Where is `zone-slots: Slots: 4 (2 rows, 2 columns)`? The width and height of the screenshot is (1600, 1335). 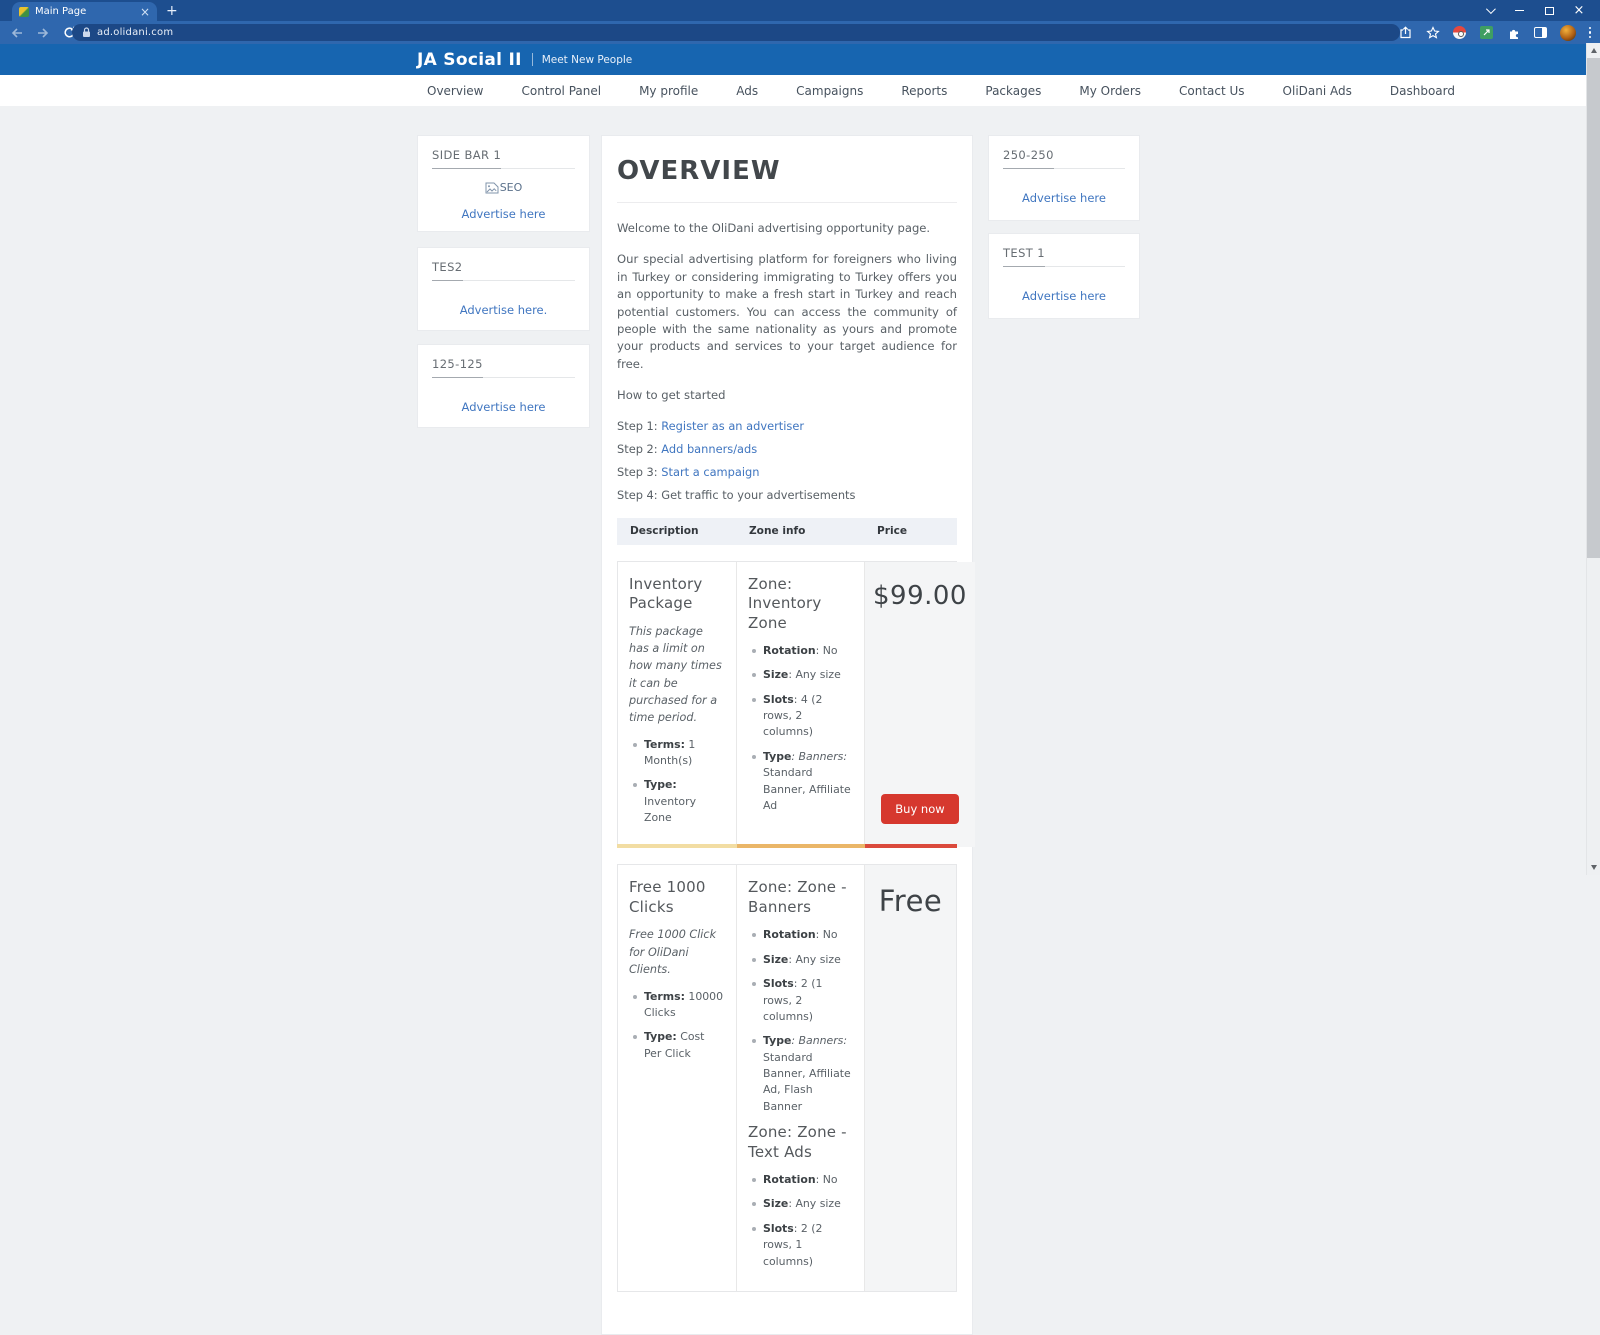 zone-slots: Slots: 4 (2 rows, 2 columns) is located at coordinates (802, 716).